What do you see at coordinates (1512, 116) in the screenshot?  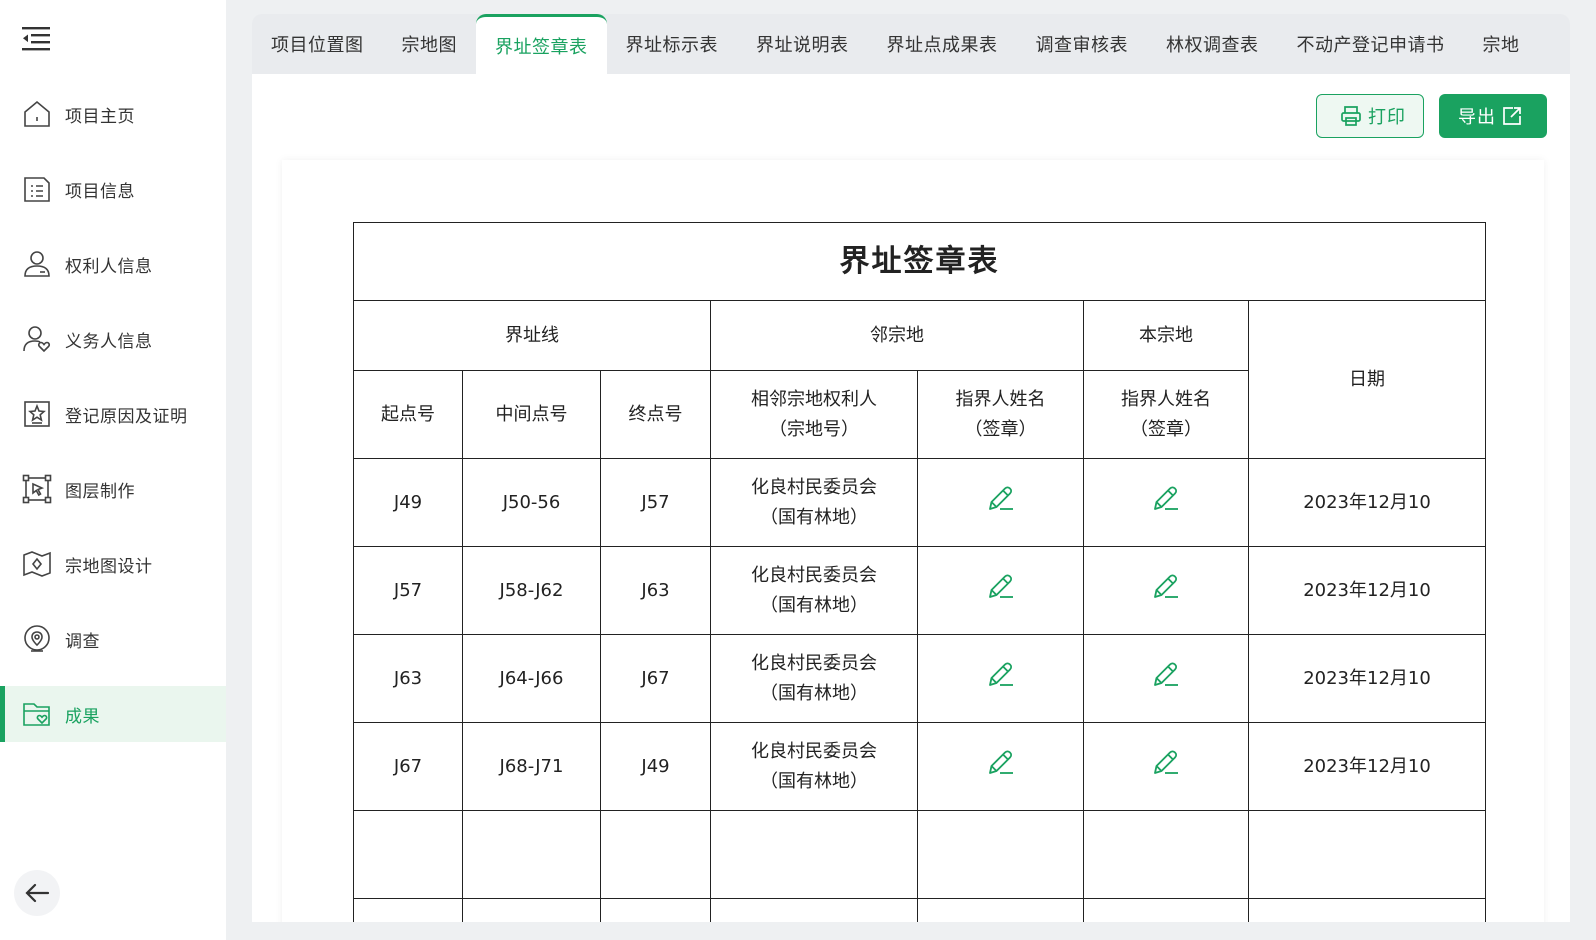 I see `export-icon` at bounding box center [1512, 116].